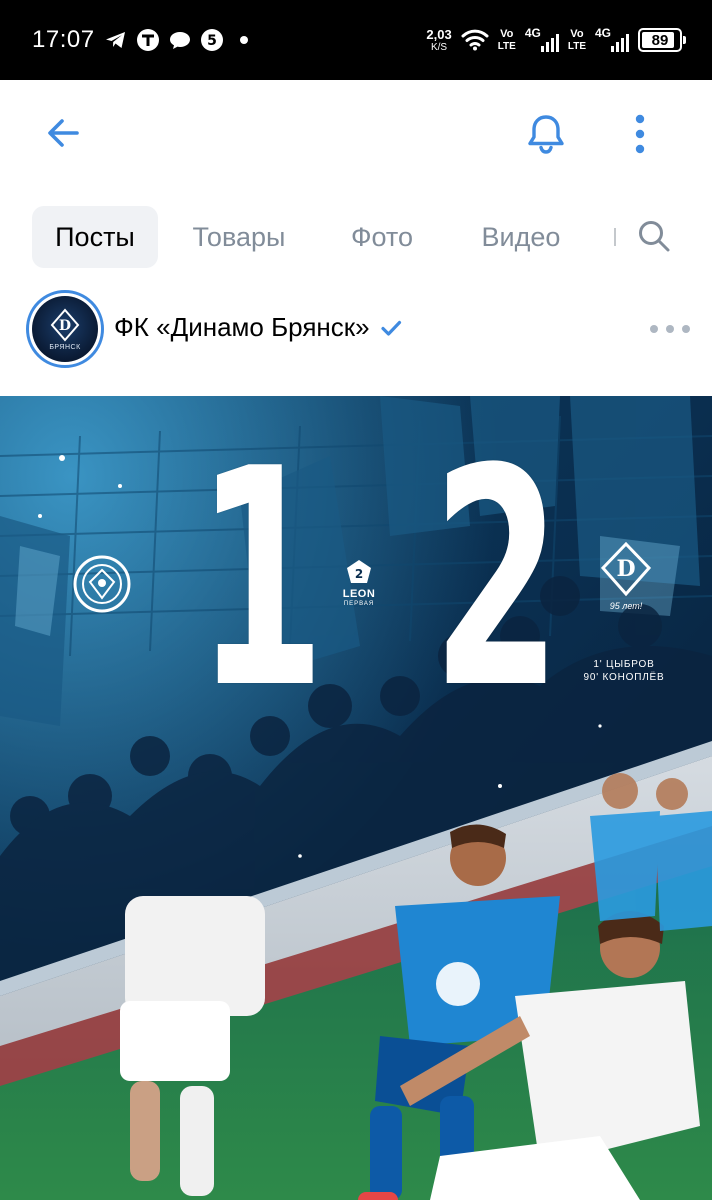 This screenshot has height=1200, width=712. I want to click on post-more-button, so click(670, 329).